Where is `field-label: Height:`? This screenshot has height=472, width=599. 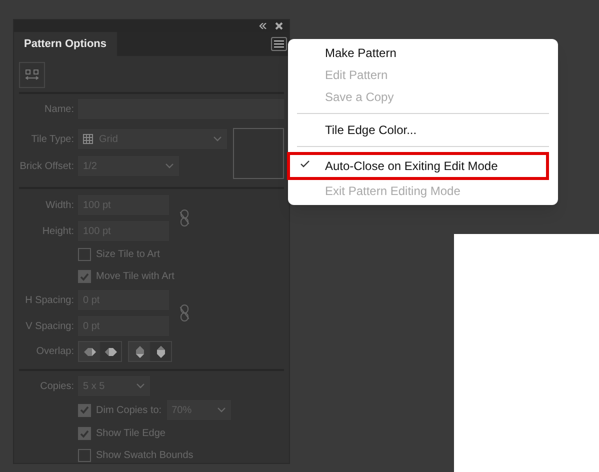
field-label: Height: is located at coordinates (57, 231).